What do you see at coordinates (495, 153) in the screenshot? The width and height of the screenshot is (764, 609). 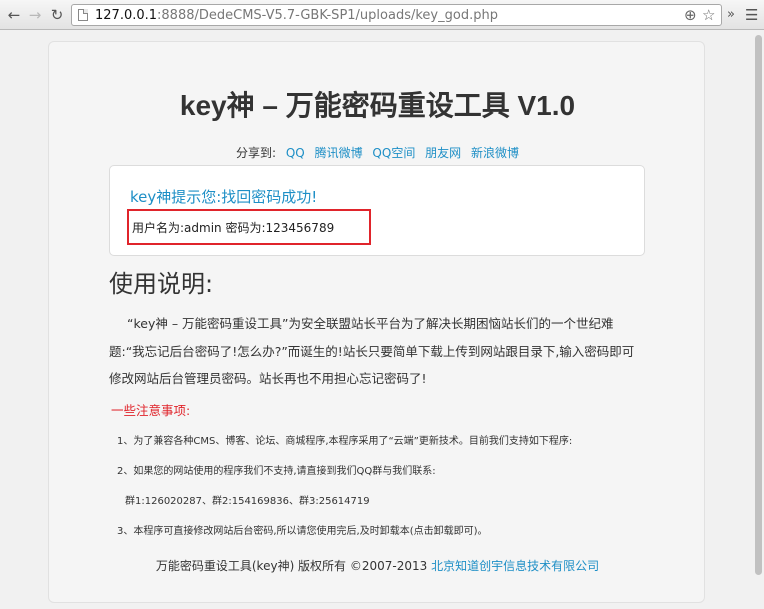 I see `share-link-sina-weibo: 新浪微博` at bounding box center [495, 153].